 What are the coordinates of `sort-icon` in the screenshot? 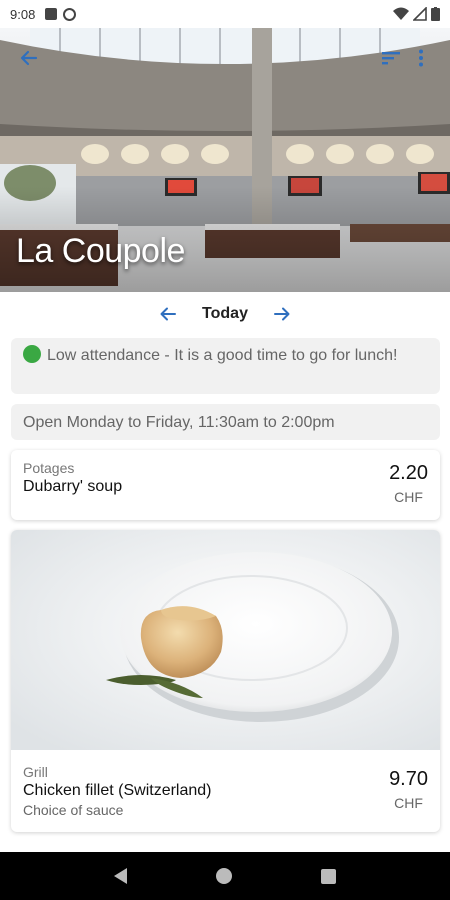 It's located at (391, 58).